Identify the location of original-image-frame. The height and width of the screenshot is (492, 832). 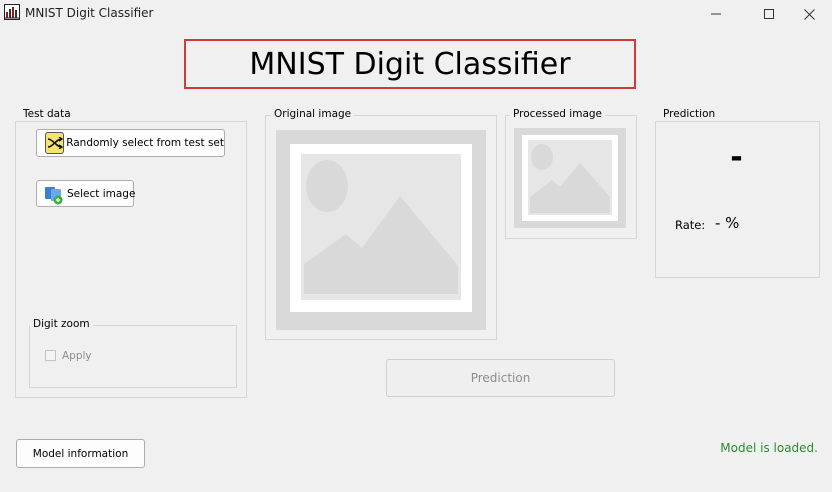
(381, 230).